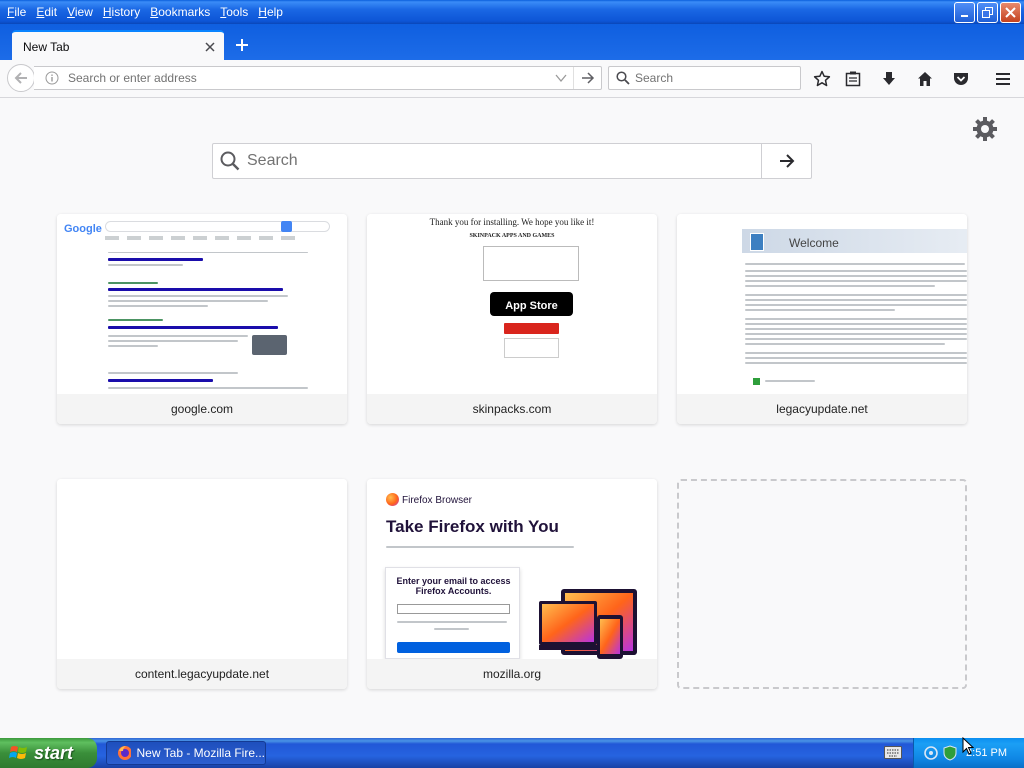 This screenshot has width=1024, height=768. Describe the element at coordinates (968, 746) in the screenshot. I see `mouse-cursor-icon` at that location.